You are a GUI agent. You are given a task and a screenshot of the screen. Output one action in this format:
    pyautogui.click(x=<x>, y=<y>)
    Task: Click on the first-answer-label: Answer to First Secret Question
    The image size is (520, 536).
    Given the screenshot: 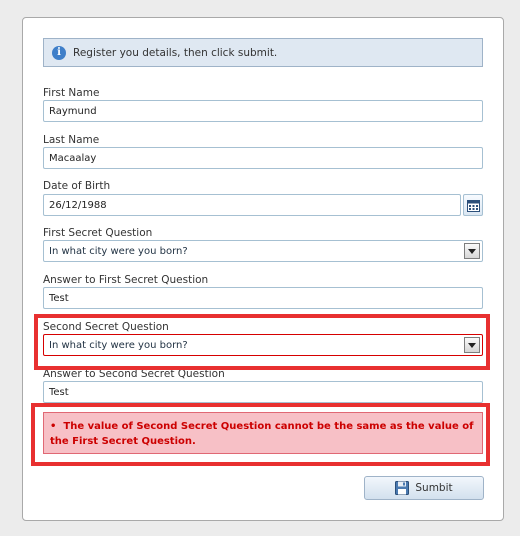 What is the action you would take?
    pyautogui.click(x=126, y=280)
    